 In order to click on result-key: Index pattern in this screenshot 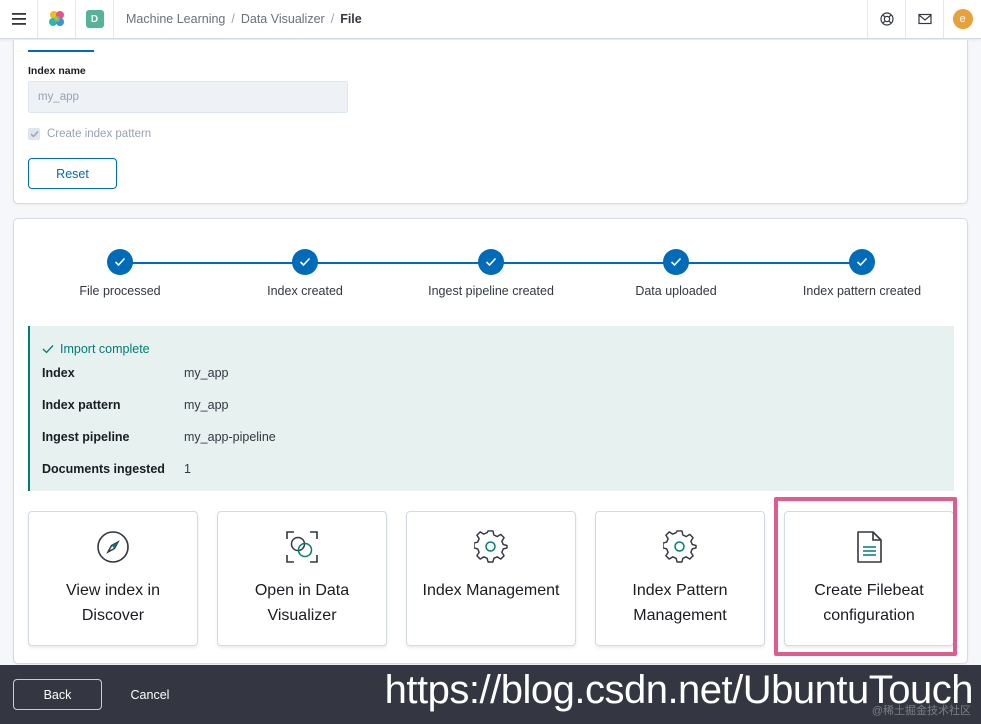, I will do `click(81, 405)`.